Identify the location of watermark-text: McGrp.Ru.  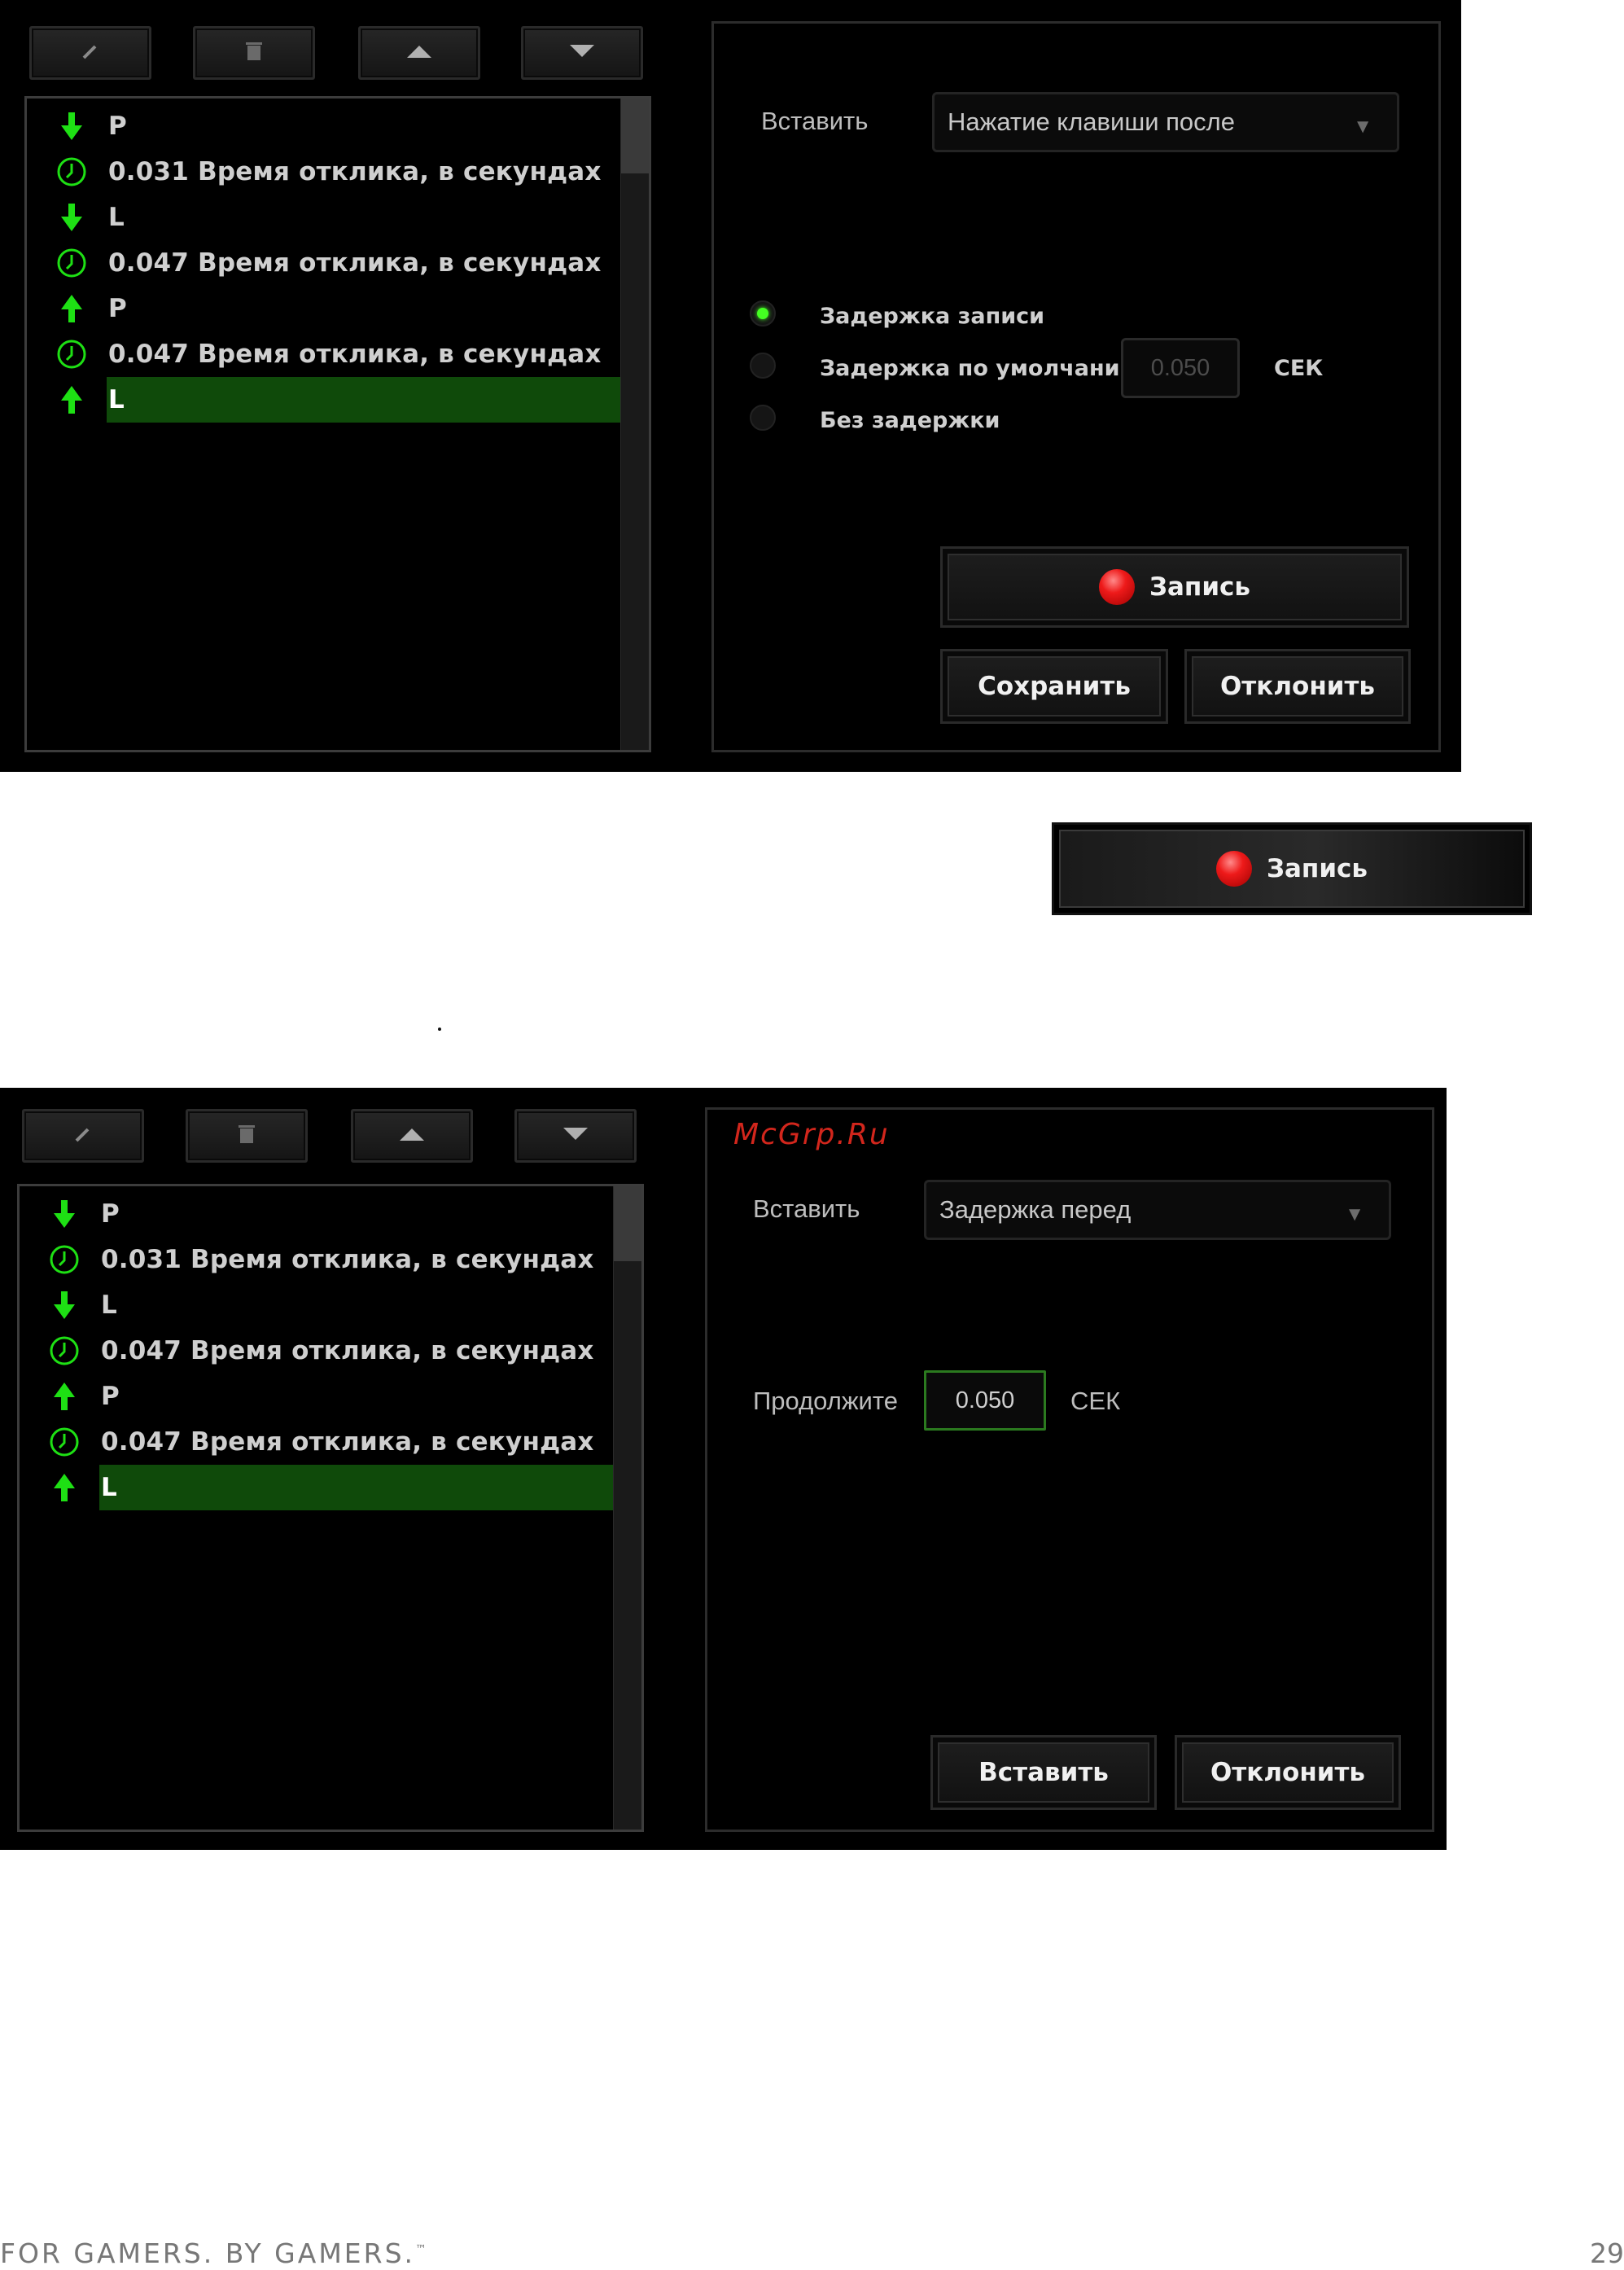
(811, 1134).